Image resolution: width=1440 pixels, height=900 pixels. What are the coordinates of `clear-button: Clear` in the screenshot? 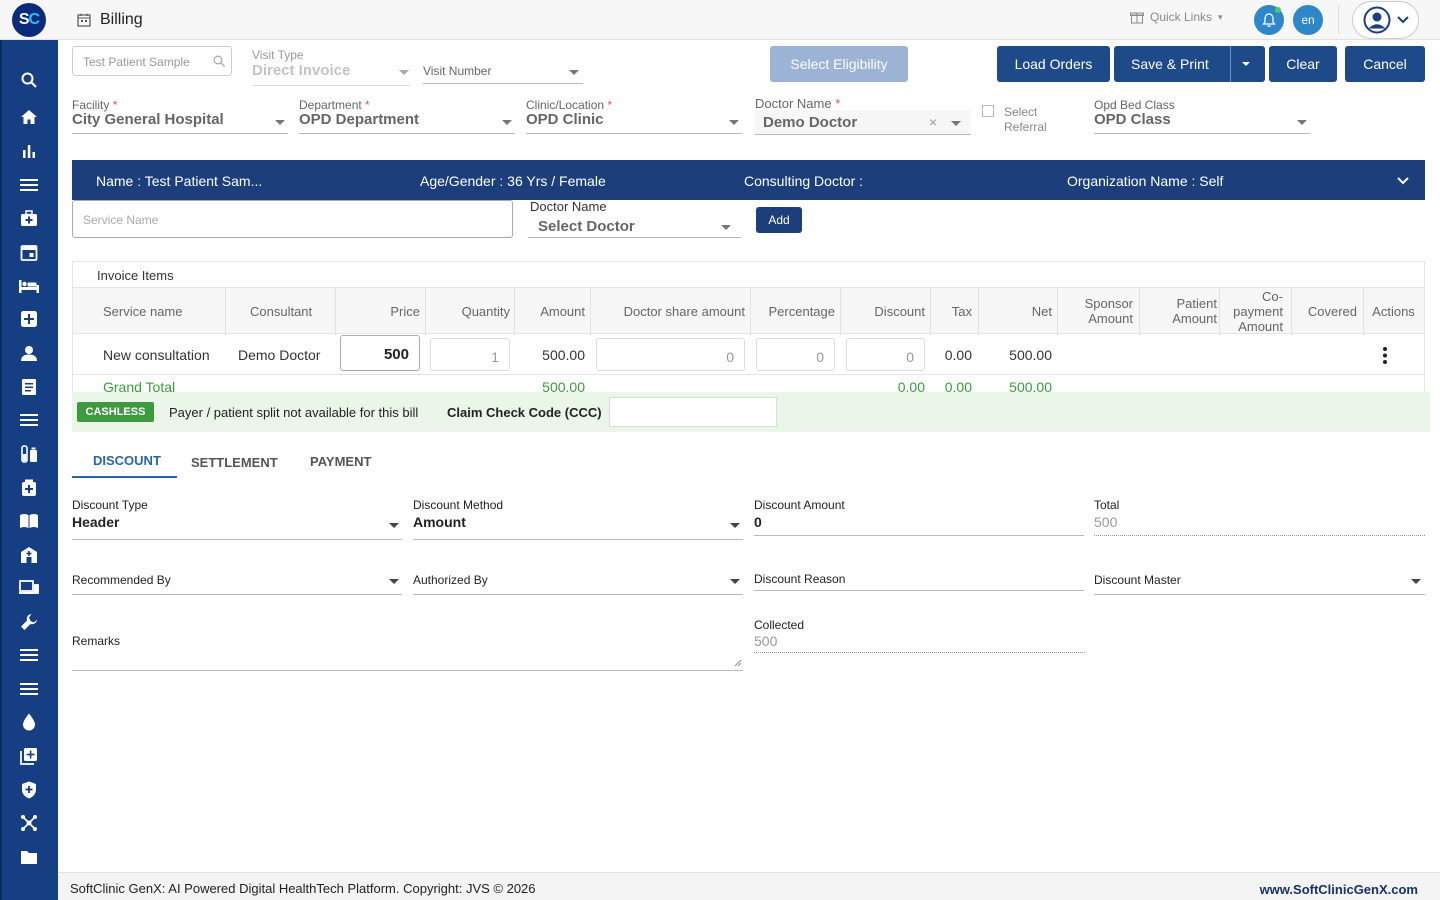 It's located at (1303, 64).